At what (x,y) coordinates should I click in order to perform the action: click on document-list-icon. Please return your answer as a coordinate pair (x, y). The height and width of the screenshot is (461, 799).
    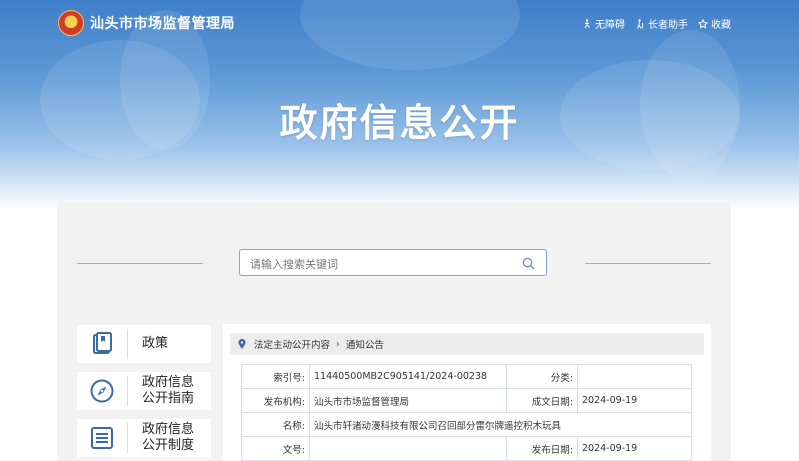
    Looking at the image, I should click on (102, 438).